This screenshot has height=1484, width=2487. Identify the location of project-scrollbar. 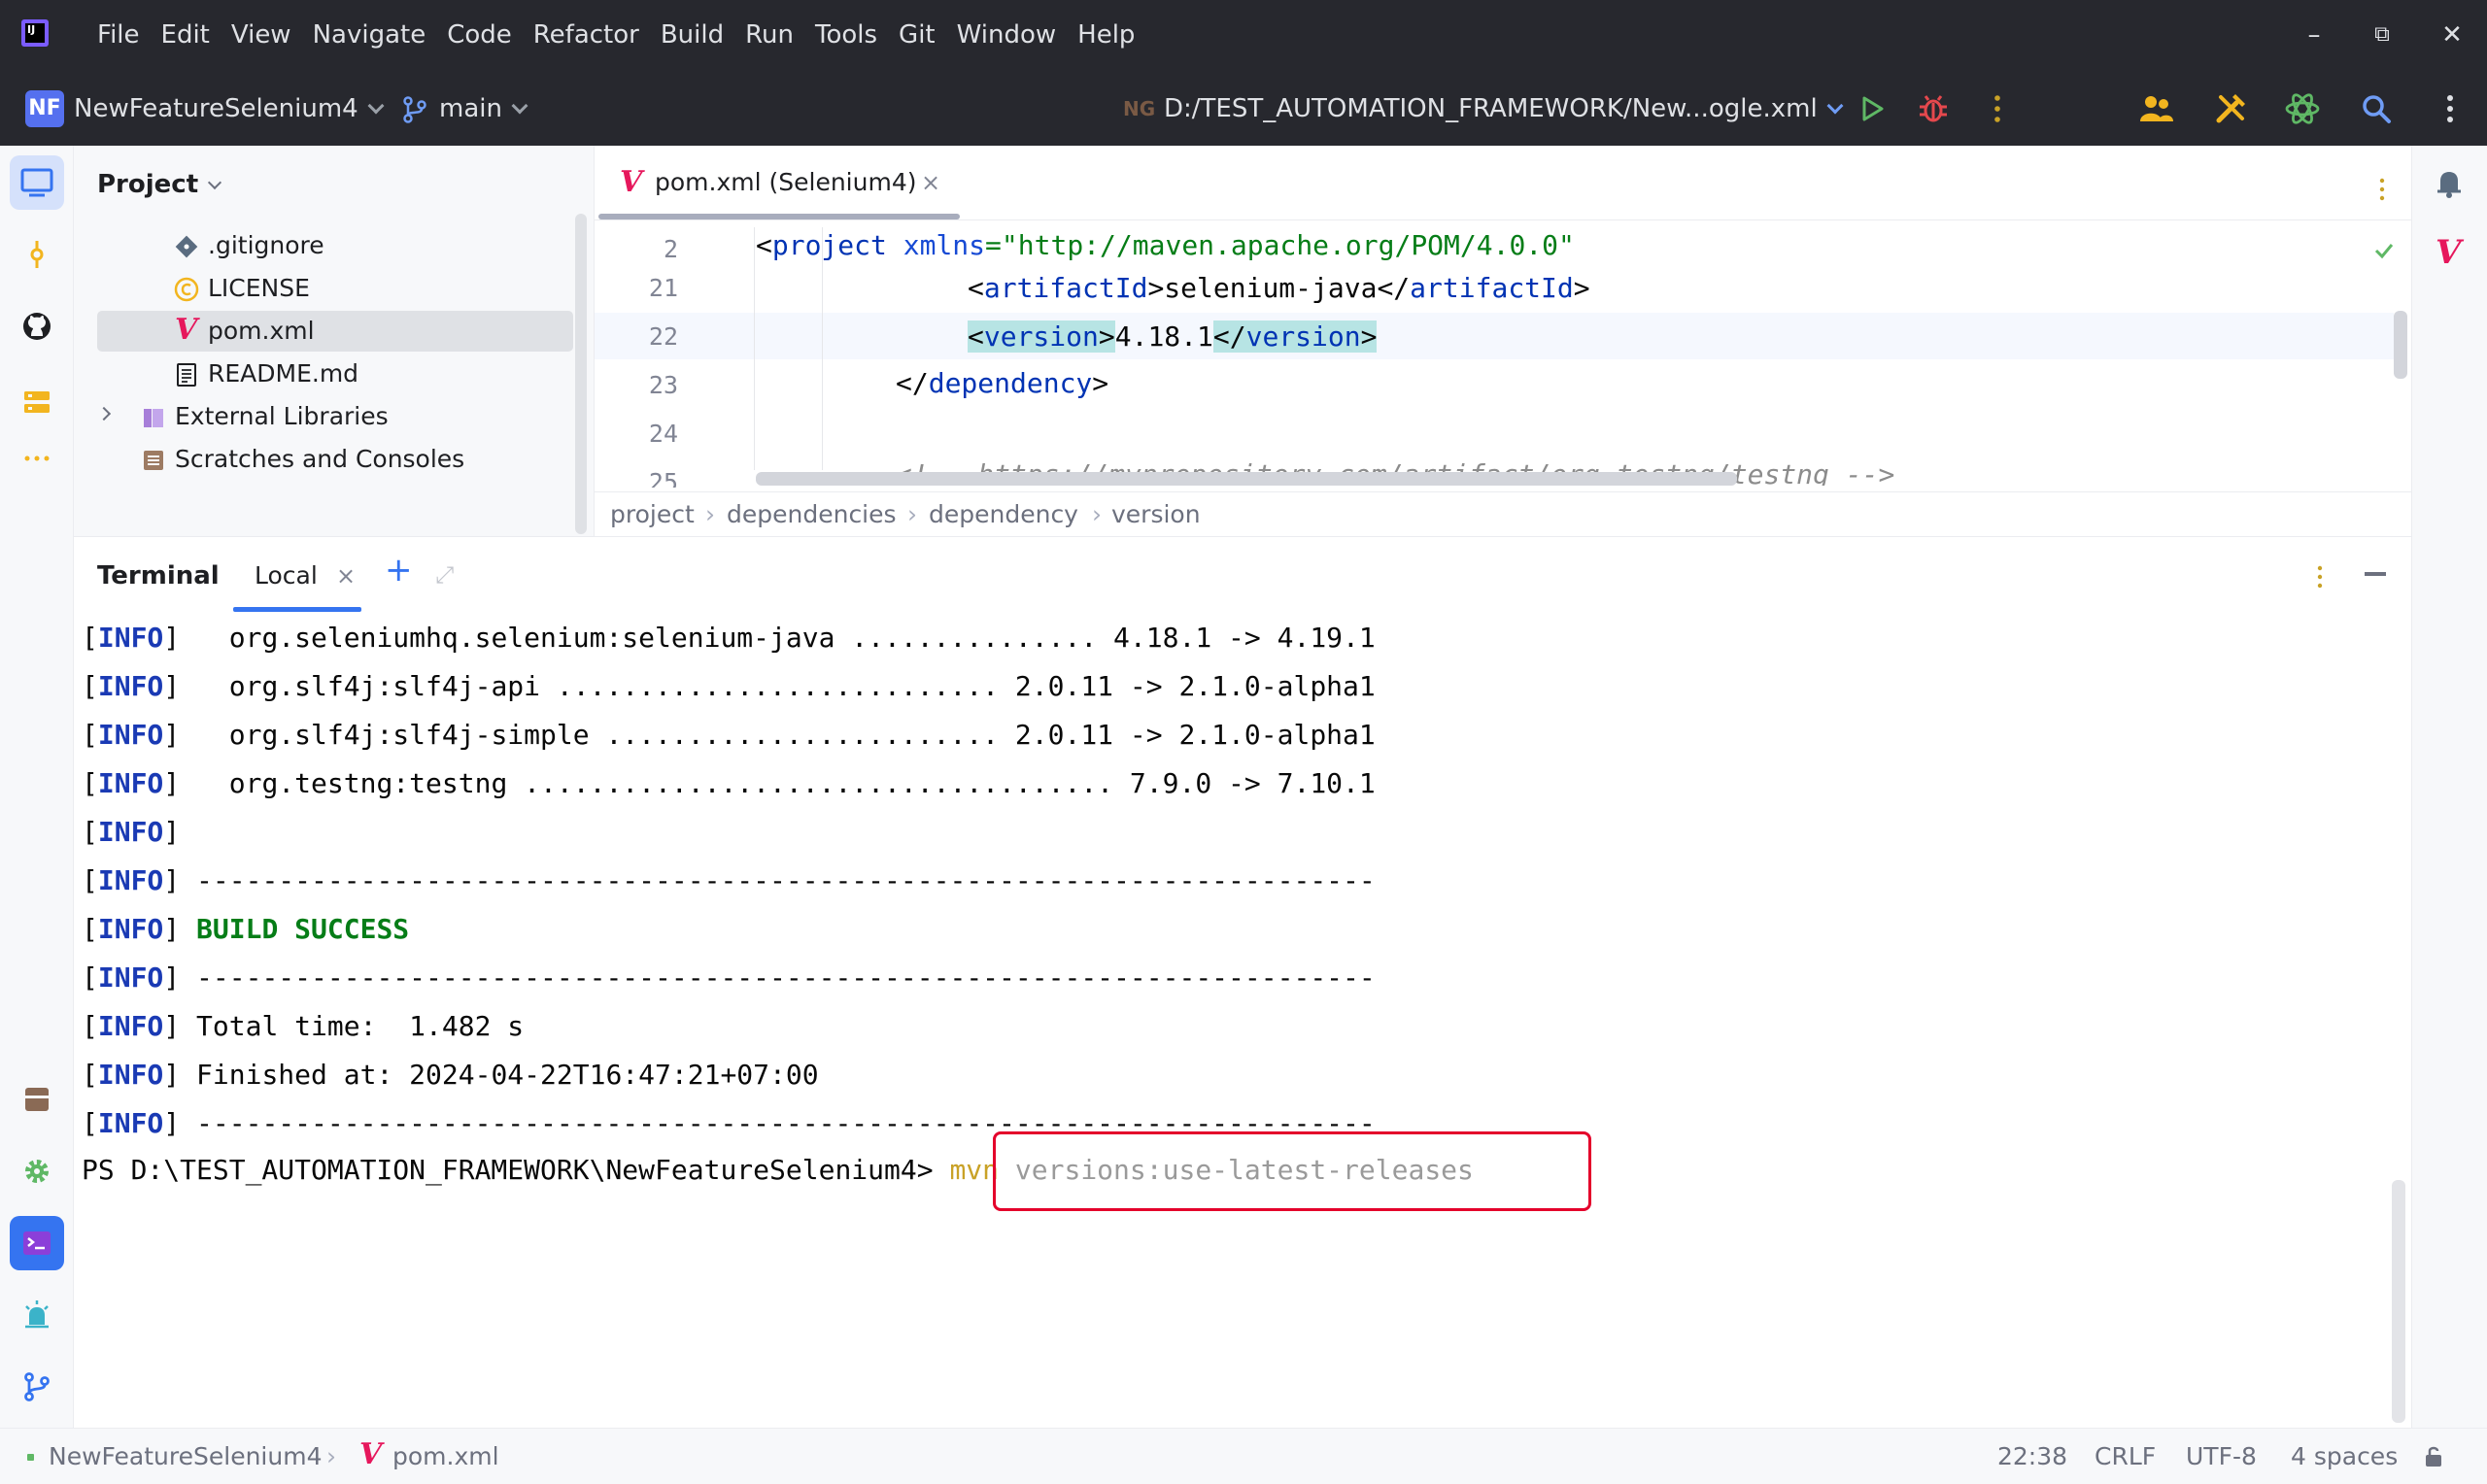
(581, 374).